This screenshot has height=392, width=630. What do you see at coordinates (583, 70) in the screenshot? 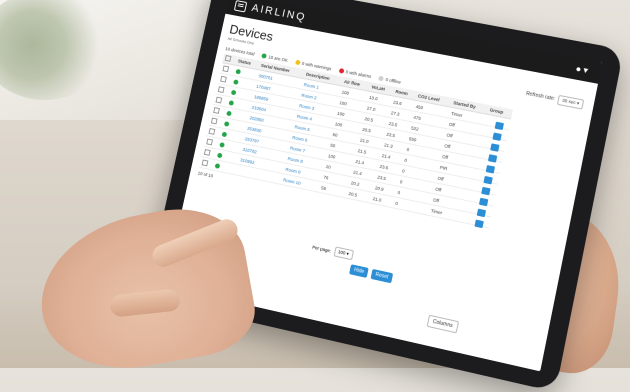
I see `user-icon: ●▾` at bounding box center [583, 70].